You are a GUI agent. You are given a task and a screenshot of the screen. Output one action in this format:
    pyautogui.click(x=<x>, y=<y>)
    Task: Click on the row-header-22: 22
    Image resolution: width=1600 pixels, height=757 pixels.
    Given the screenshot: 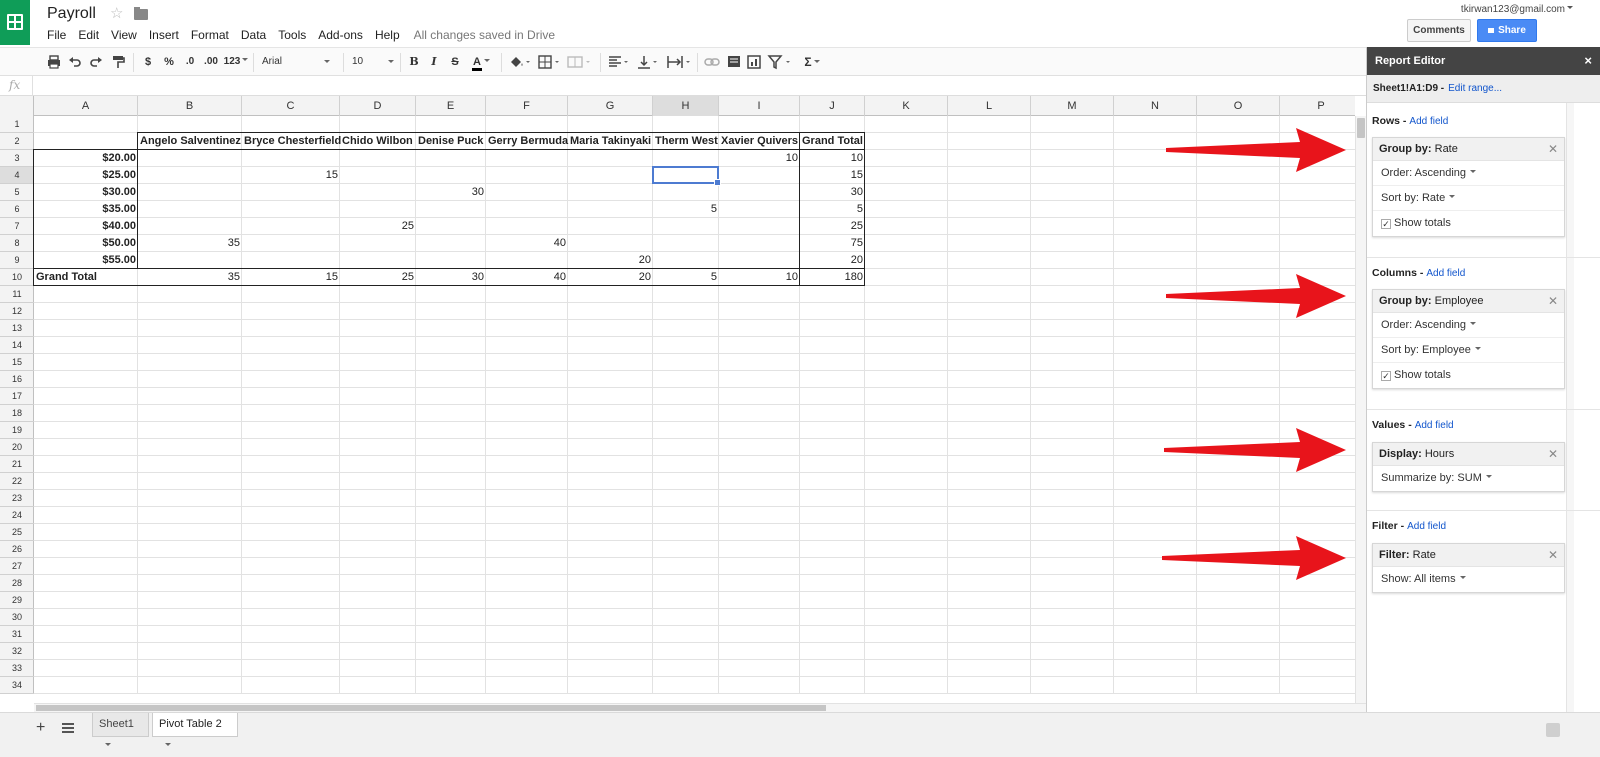 What is the action you would take?
    pyautogui.click(x=17, y=481)
    